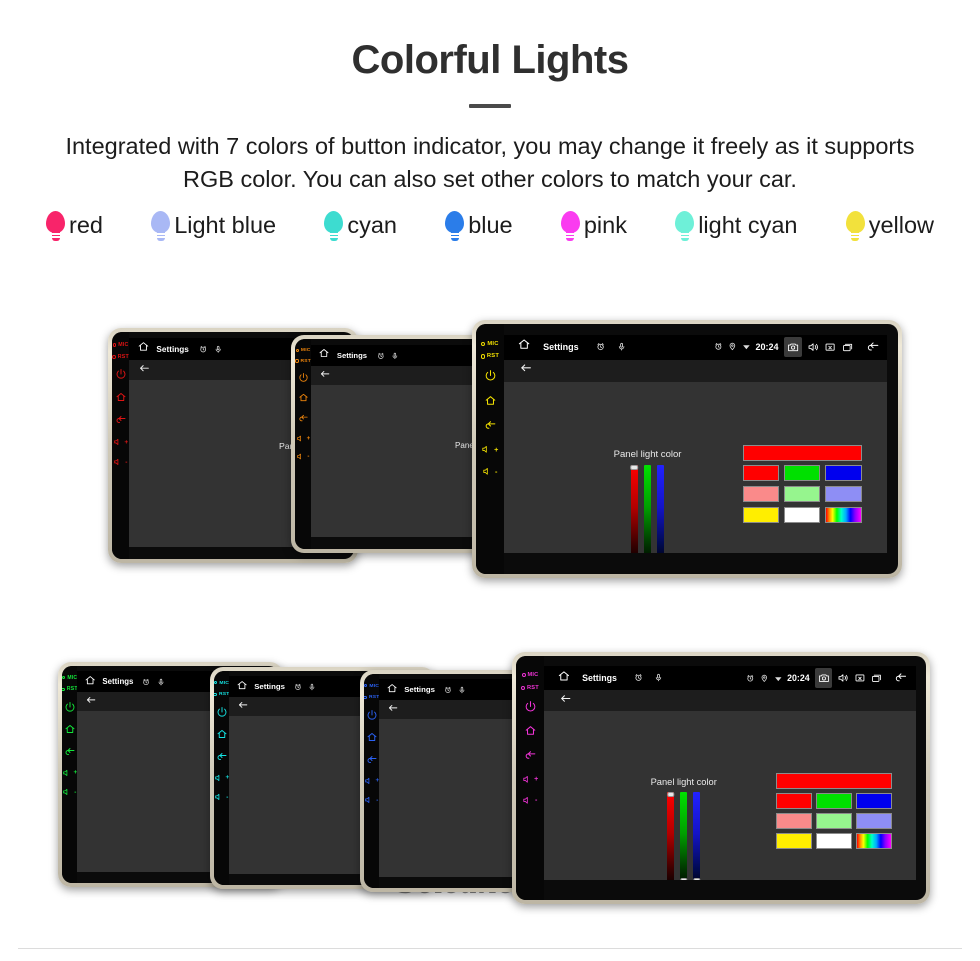 This screenshot has height=961, width=980. What do you see at coordinates (683, 879) in the screenshot?
I see `slider-green-thumb` at bounding box center [683, 879].